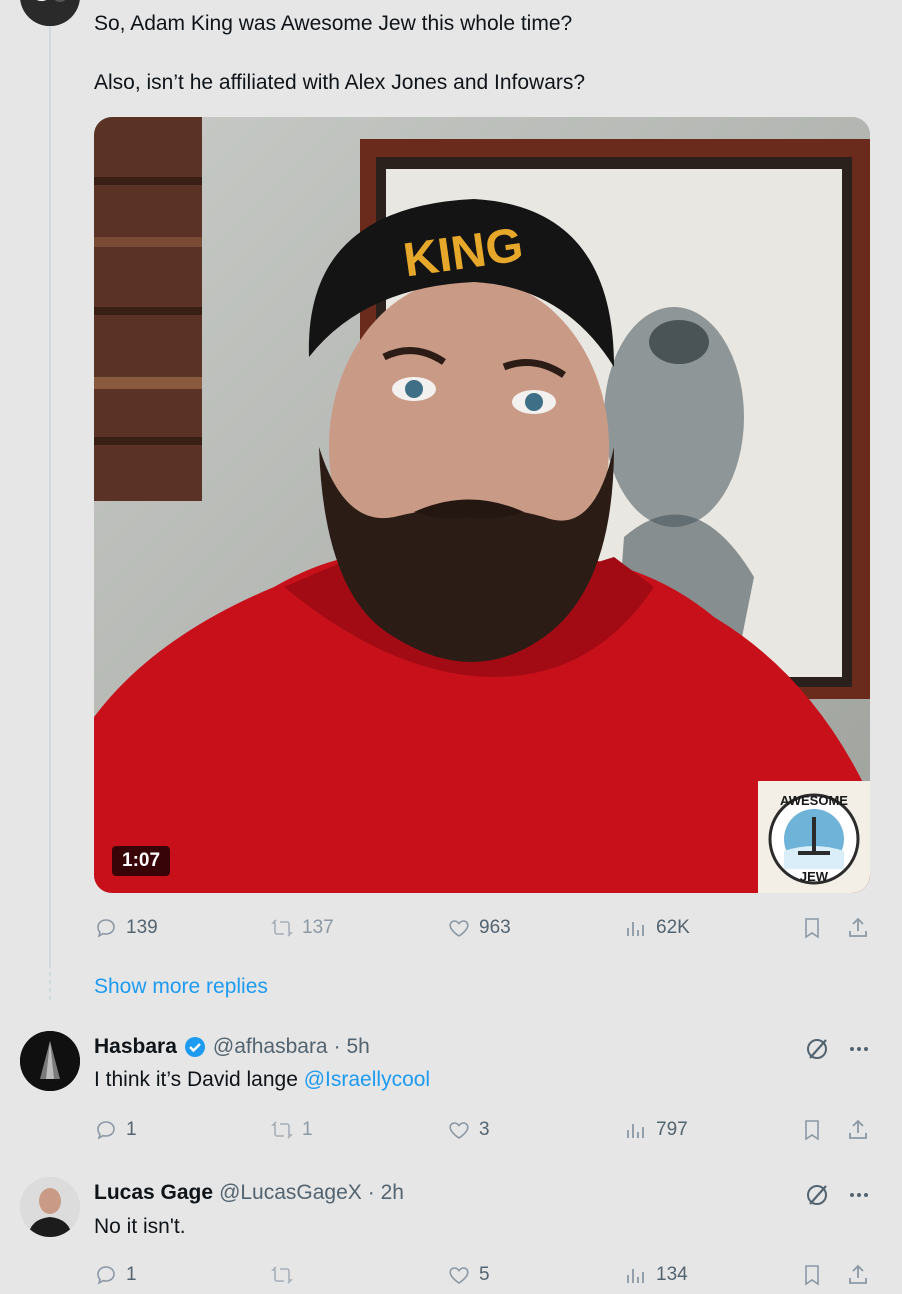  I want to click on reply-text: I think it’s David lange, so click(199, 1079).